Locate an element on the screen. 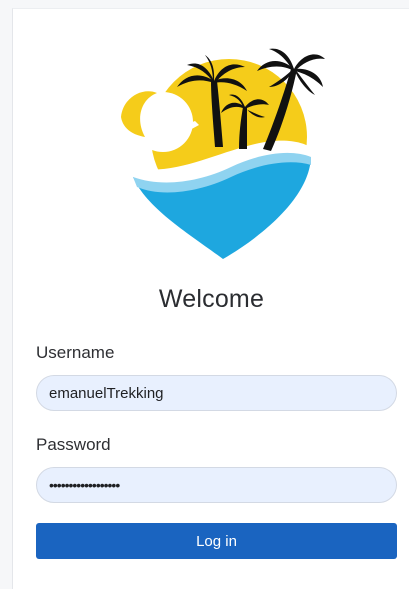 The height and width of the screenshot is (589, 409). password-field is located at coordinates (216, 485).